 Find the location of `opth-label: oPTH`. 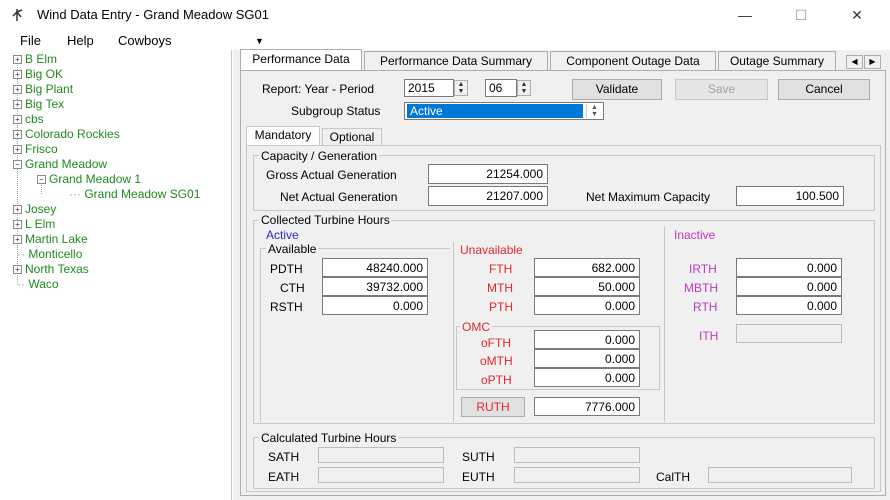

opth-label: oPTH is located at coordinates (496, 380).